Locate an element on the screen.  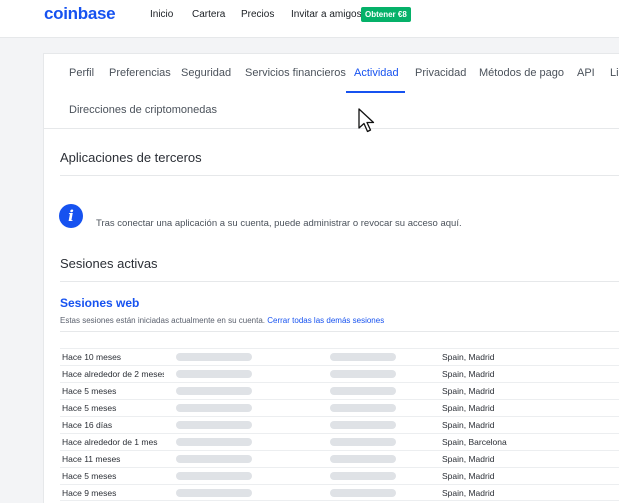
nav-invitar-amigos: Invitar a amigos is located at coordinates (326, 14).